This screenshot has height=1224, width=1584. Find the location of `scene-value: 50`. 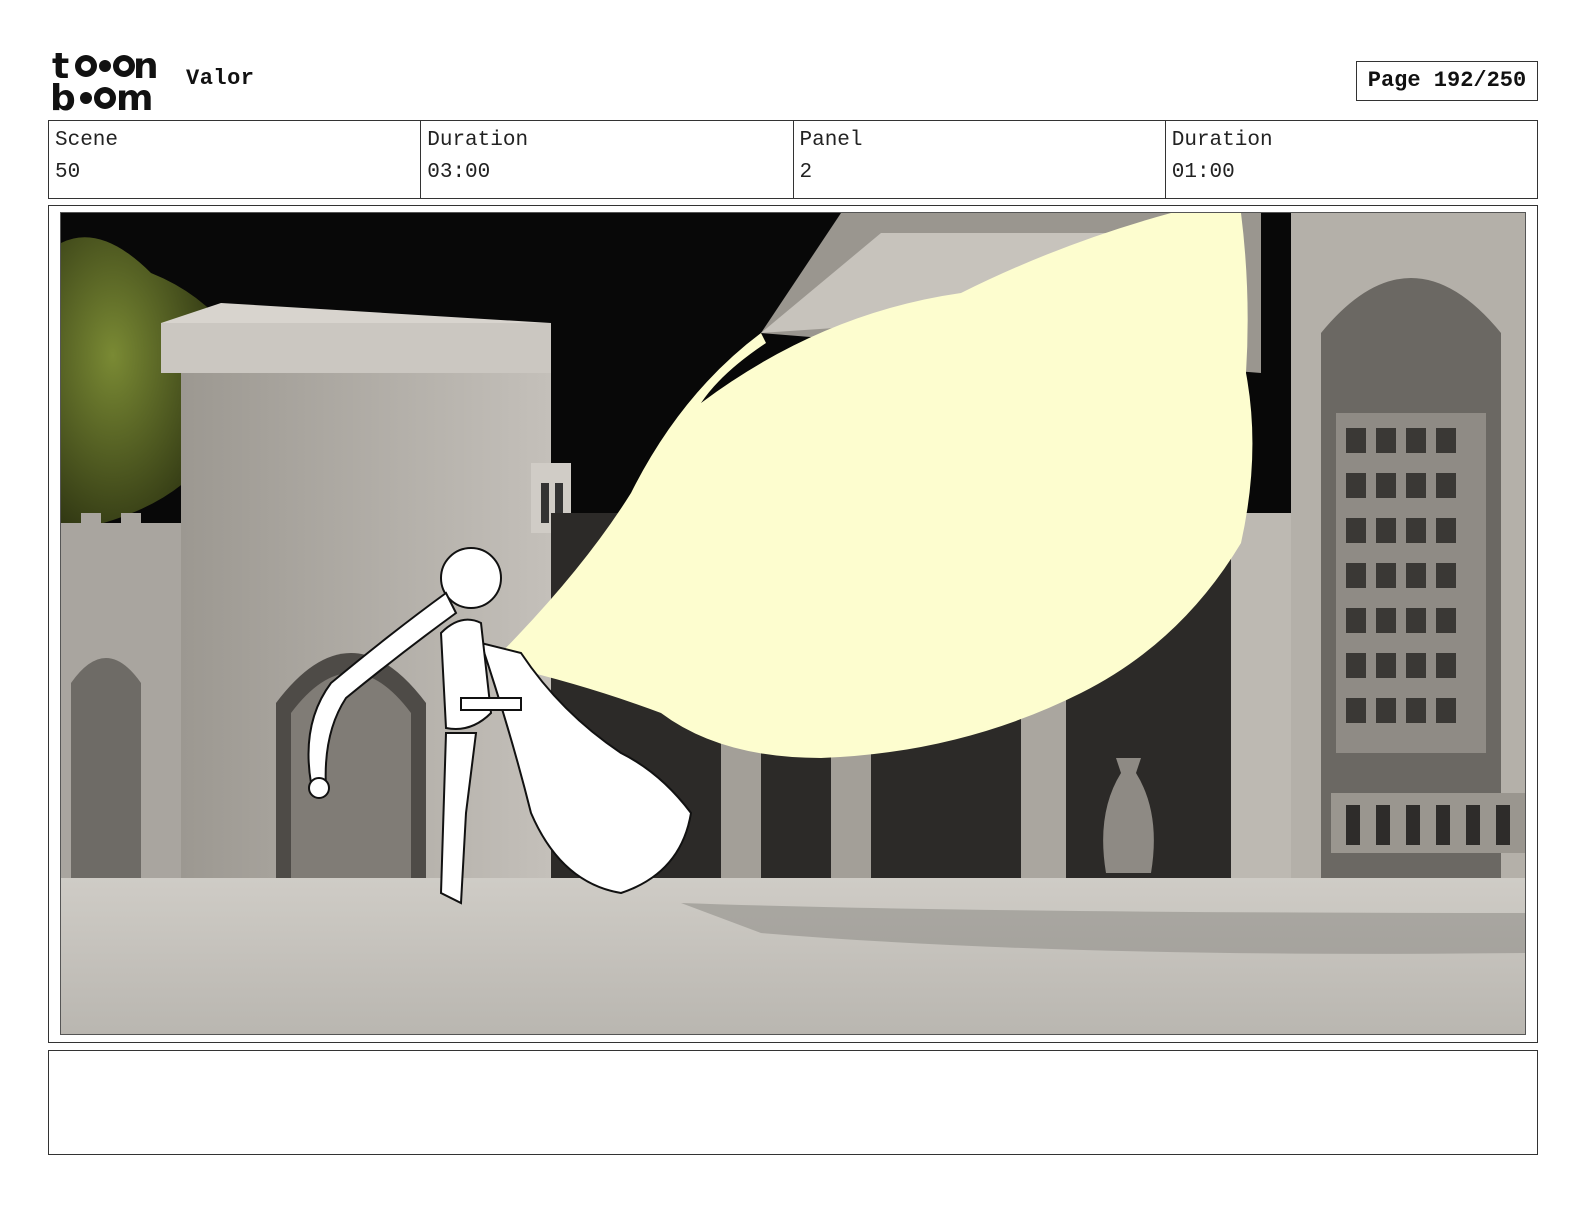

scene-value: 50 is located at coordinates (68, 172).